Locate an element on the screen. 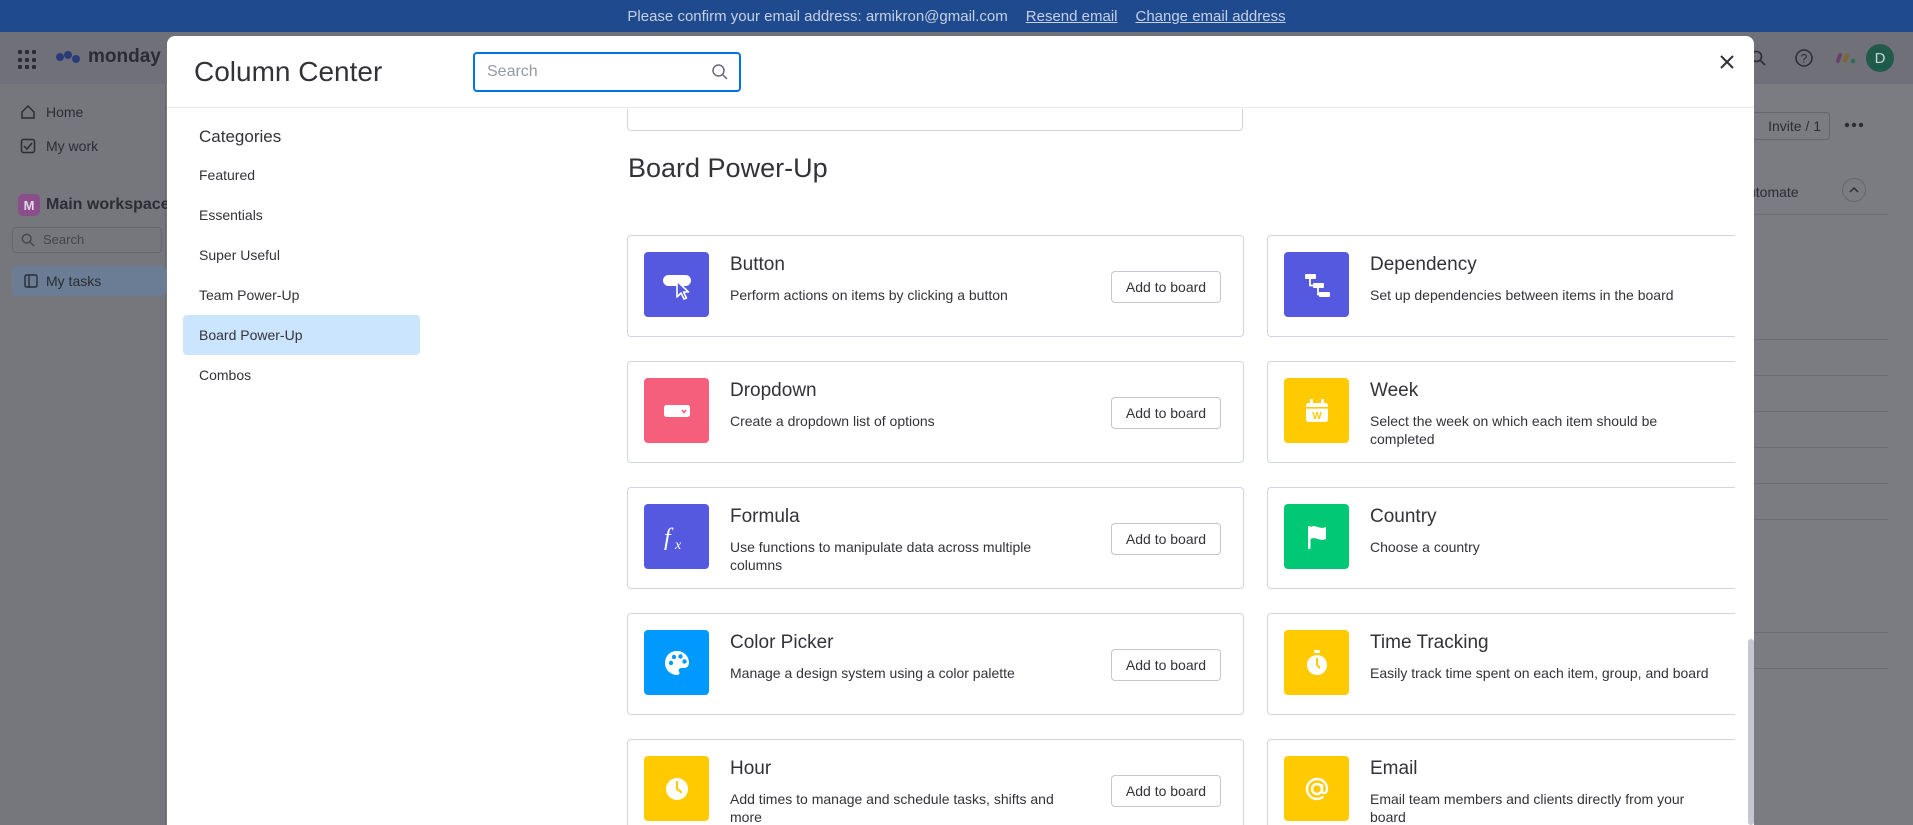  palette-icon is located at coordinates (676, 662).